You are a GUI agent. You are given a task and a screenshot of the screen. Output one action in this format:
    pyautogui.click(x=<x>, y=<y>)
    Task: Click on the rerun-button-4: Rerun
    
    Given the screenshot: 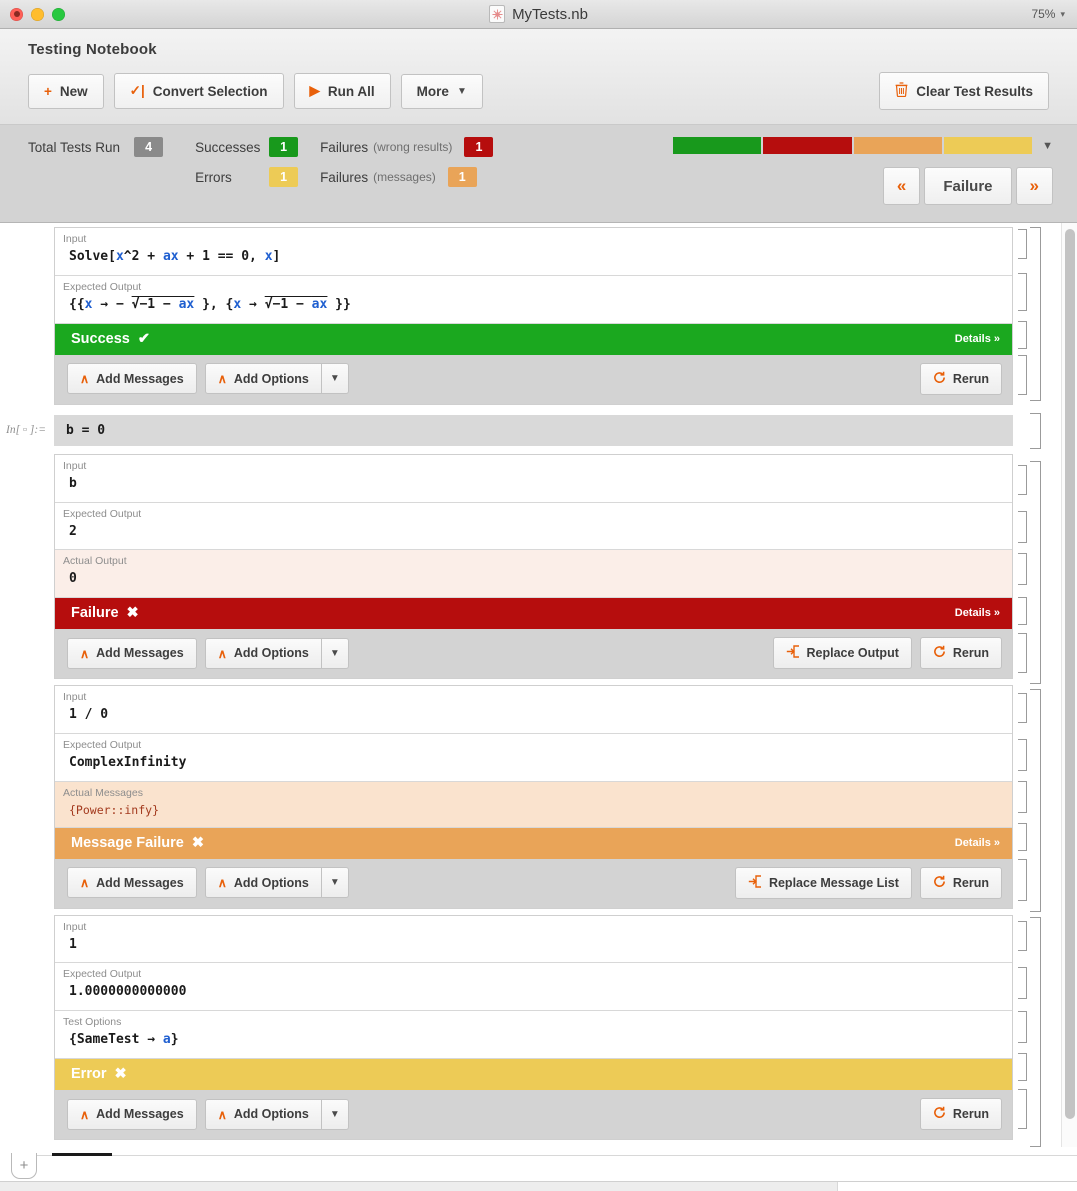 What is the action you would take?
    pyautogui.click(x=960, y=1114)
    